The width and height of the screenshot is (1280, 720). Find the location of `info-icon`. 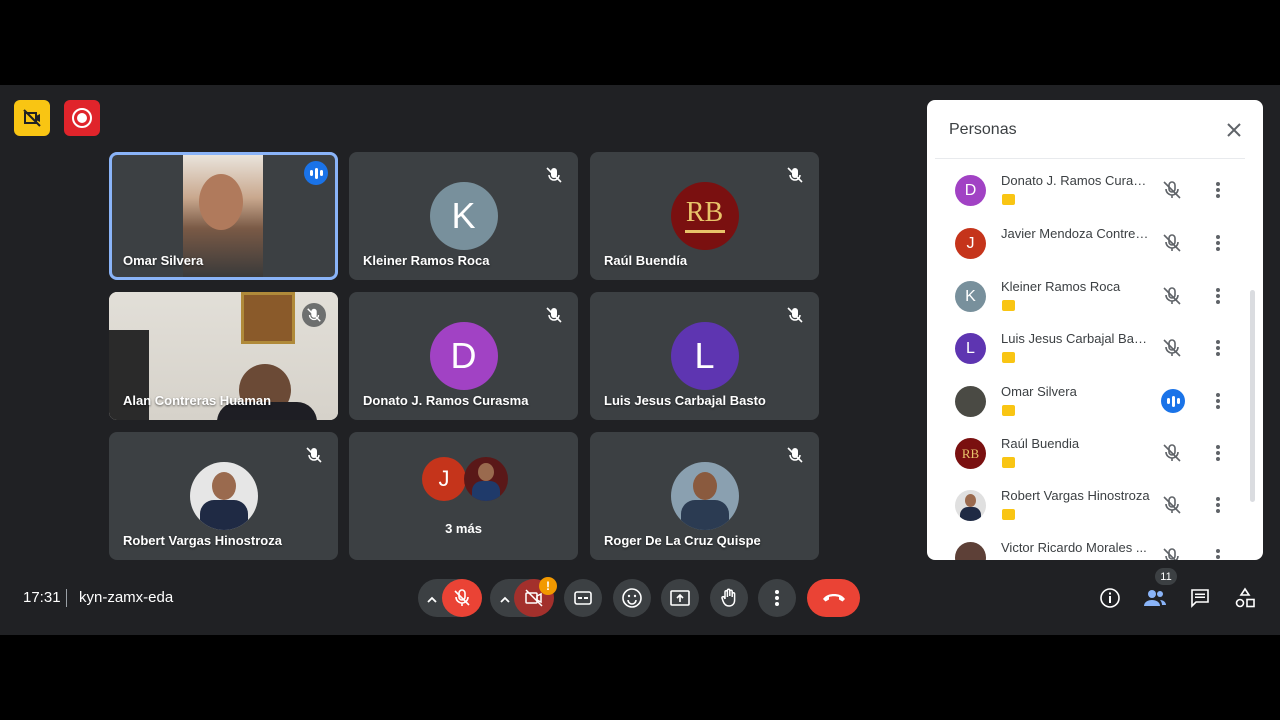

info-icon is located at coordinates (1110, 598).